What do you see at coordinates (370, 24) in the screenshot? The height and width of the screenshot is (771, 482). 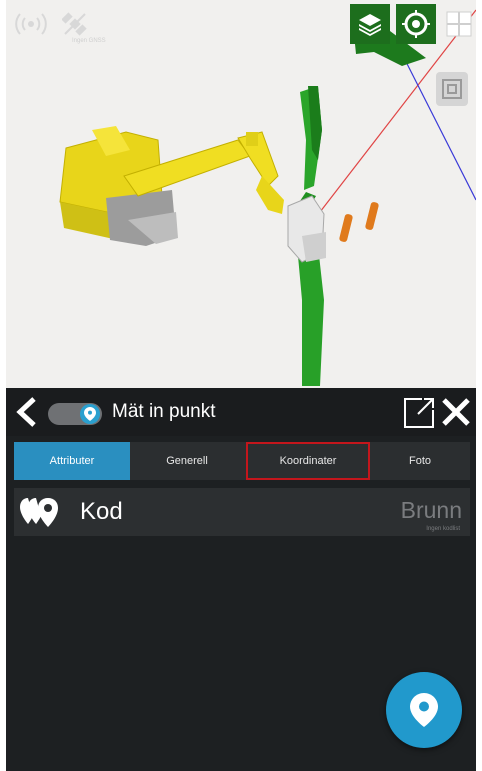 I see `layers-icon` at bounding box center [370, 24].